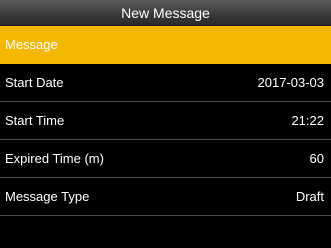 Image resolution: width=331 pixels, height=248 pixels. Describe the element at coordinates (47, 196) in the screenshot. I see `menu-item-label: Message Type` at that location.